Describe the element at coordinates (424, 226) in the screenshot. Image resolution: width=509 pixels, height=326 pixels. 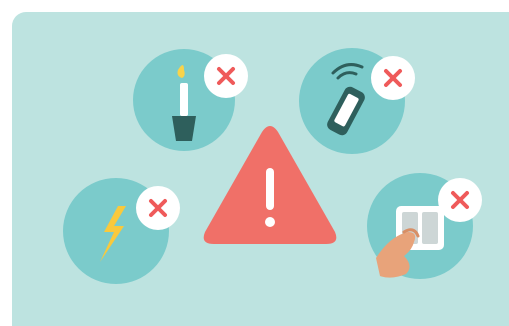
I see `item-light-switch` at that location.